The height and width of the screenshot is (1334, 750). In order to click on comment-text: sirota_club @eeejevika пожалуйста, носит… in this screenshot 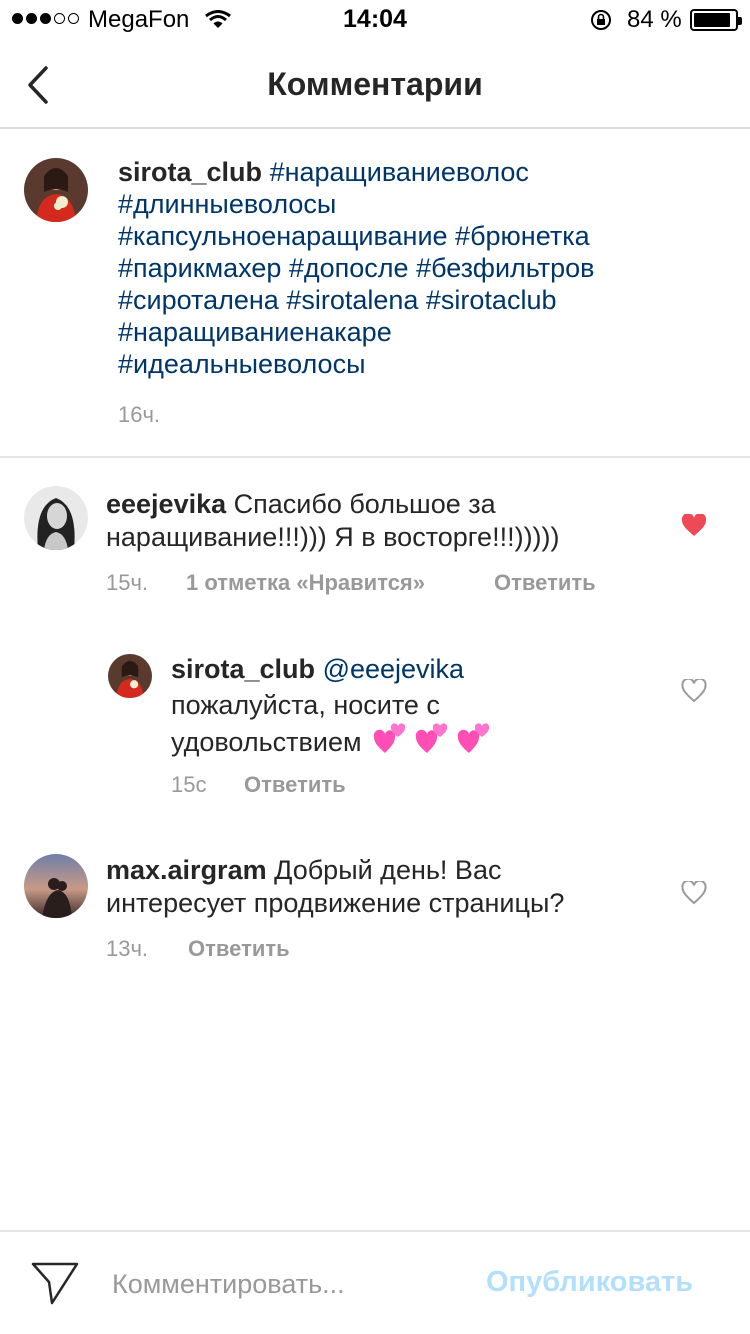, I will do `click(411, 705)`.